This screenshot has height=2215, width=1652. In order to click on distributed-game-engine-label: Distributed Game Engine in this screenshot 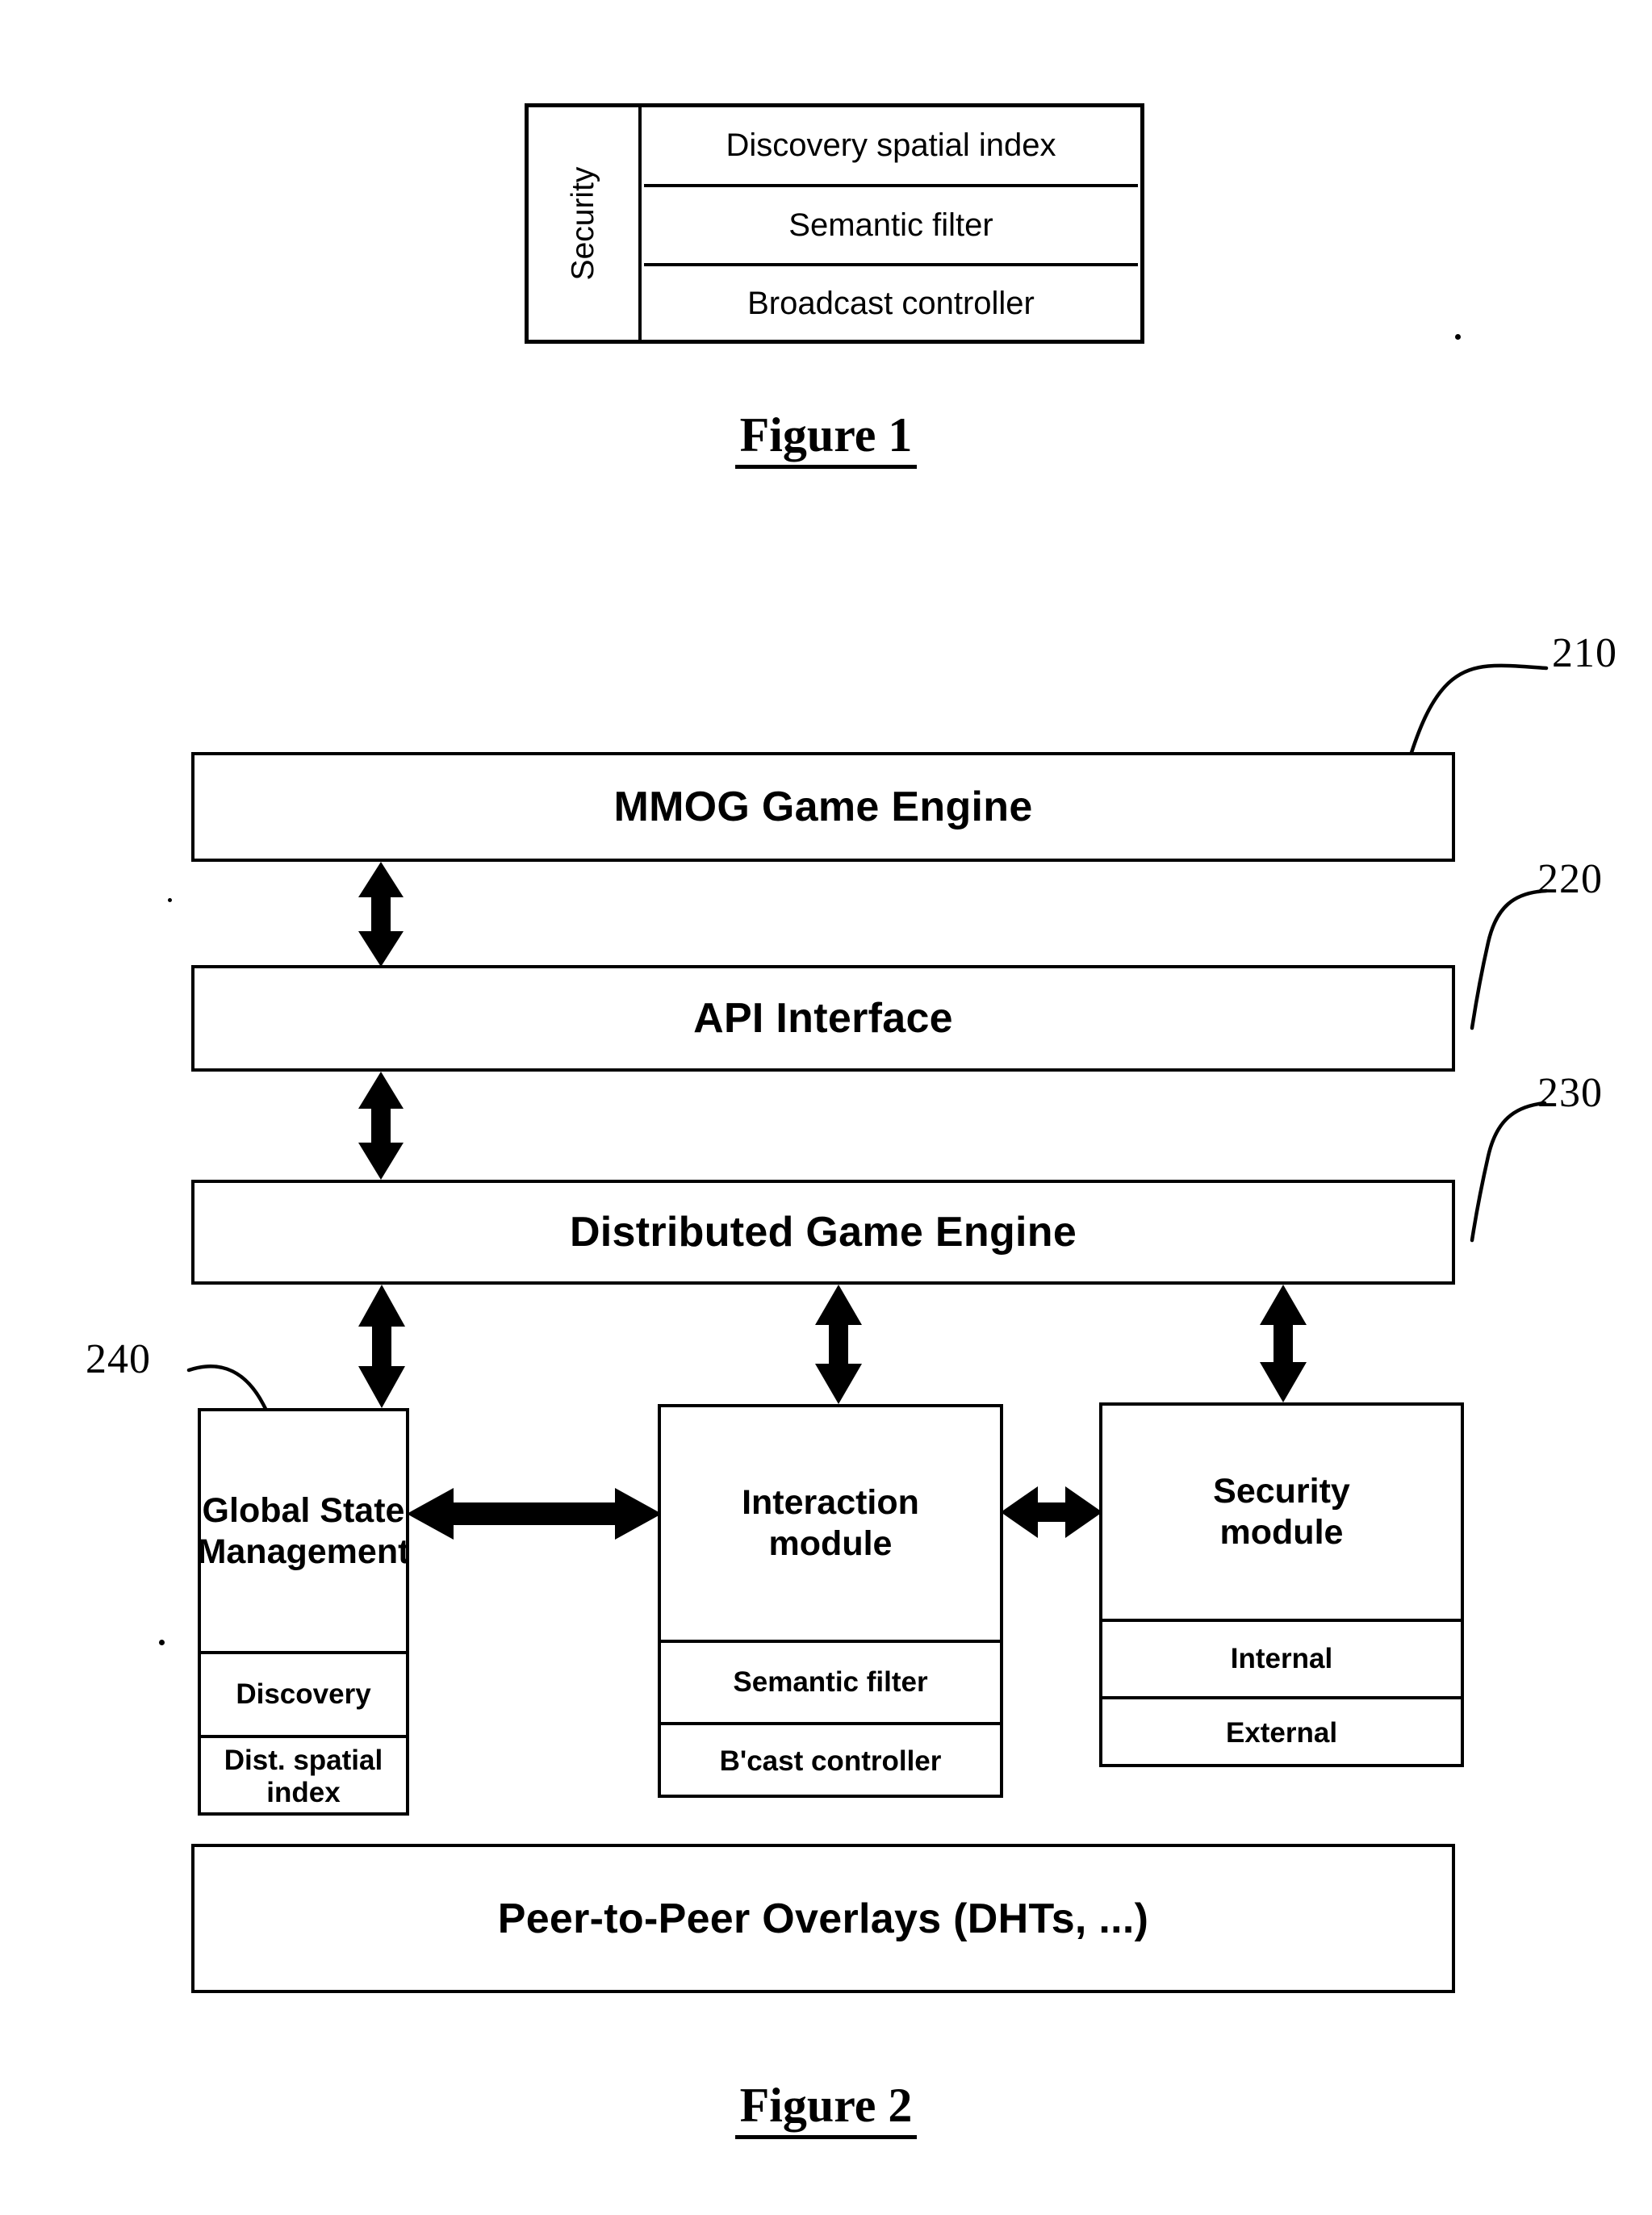, I will do `click(823, 1232)`.